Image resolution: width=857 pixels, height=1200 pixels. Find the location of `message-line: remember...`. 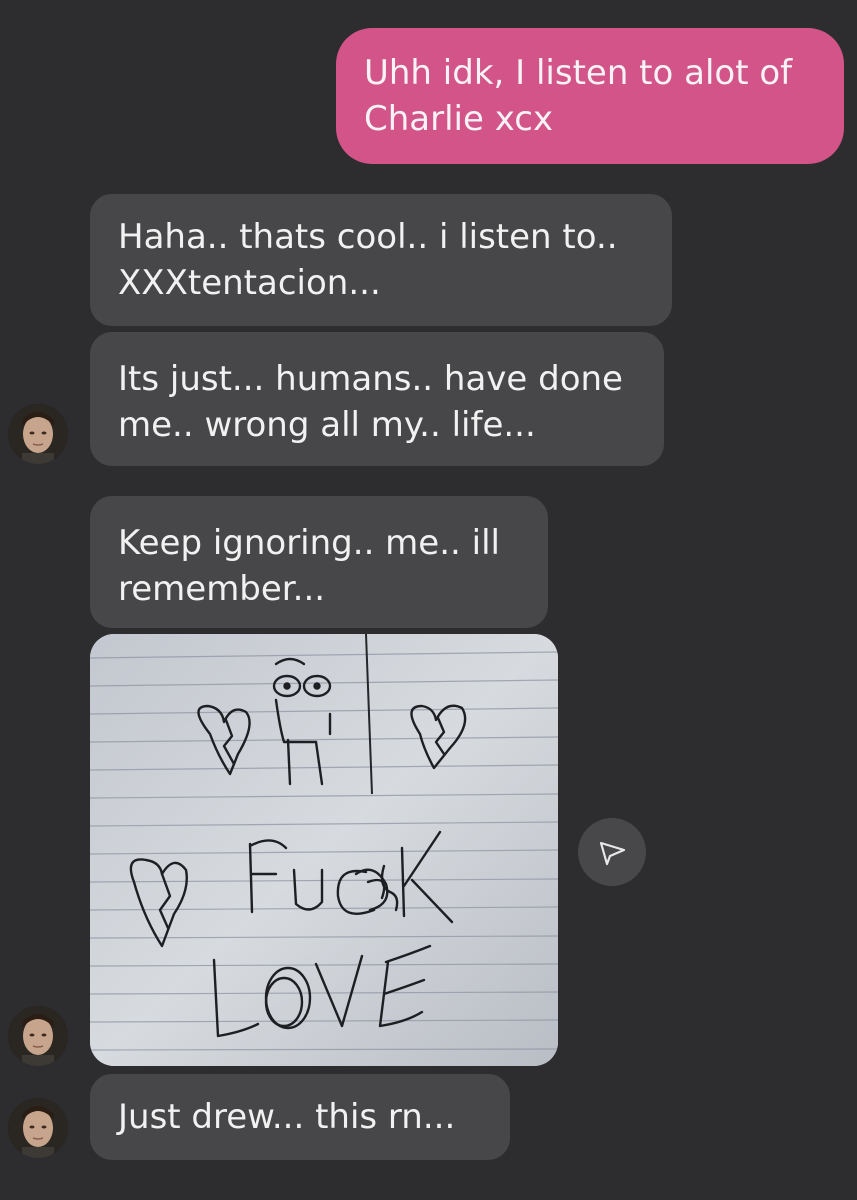

message-line: remember... is located at coordinates (222, 589).